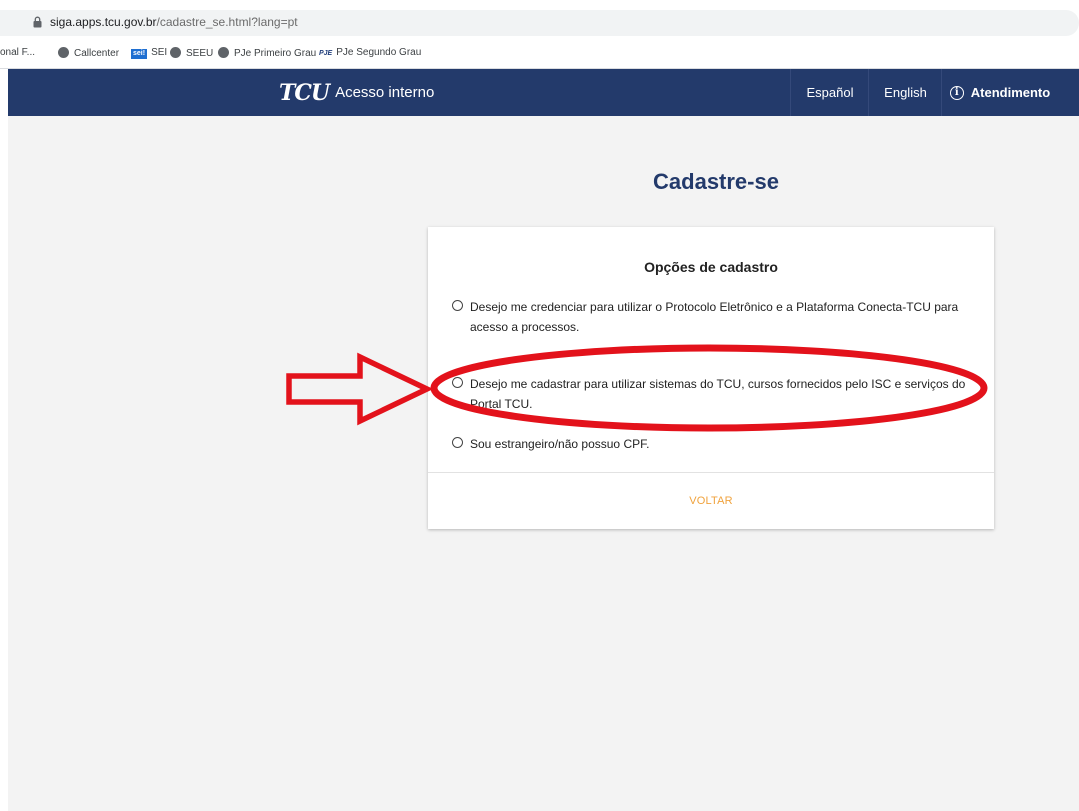 Image resolution: width=1079 pixels, height=811 pixels. Describe the element at coordinates (275, 53) in the screenshot. I see `bookmark-label: PJe Primeiro Grau` at that location.